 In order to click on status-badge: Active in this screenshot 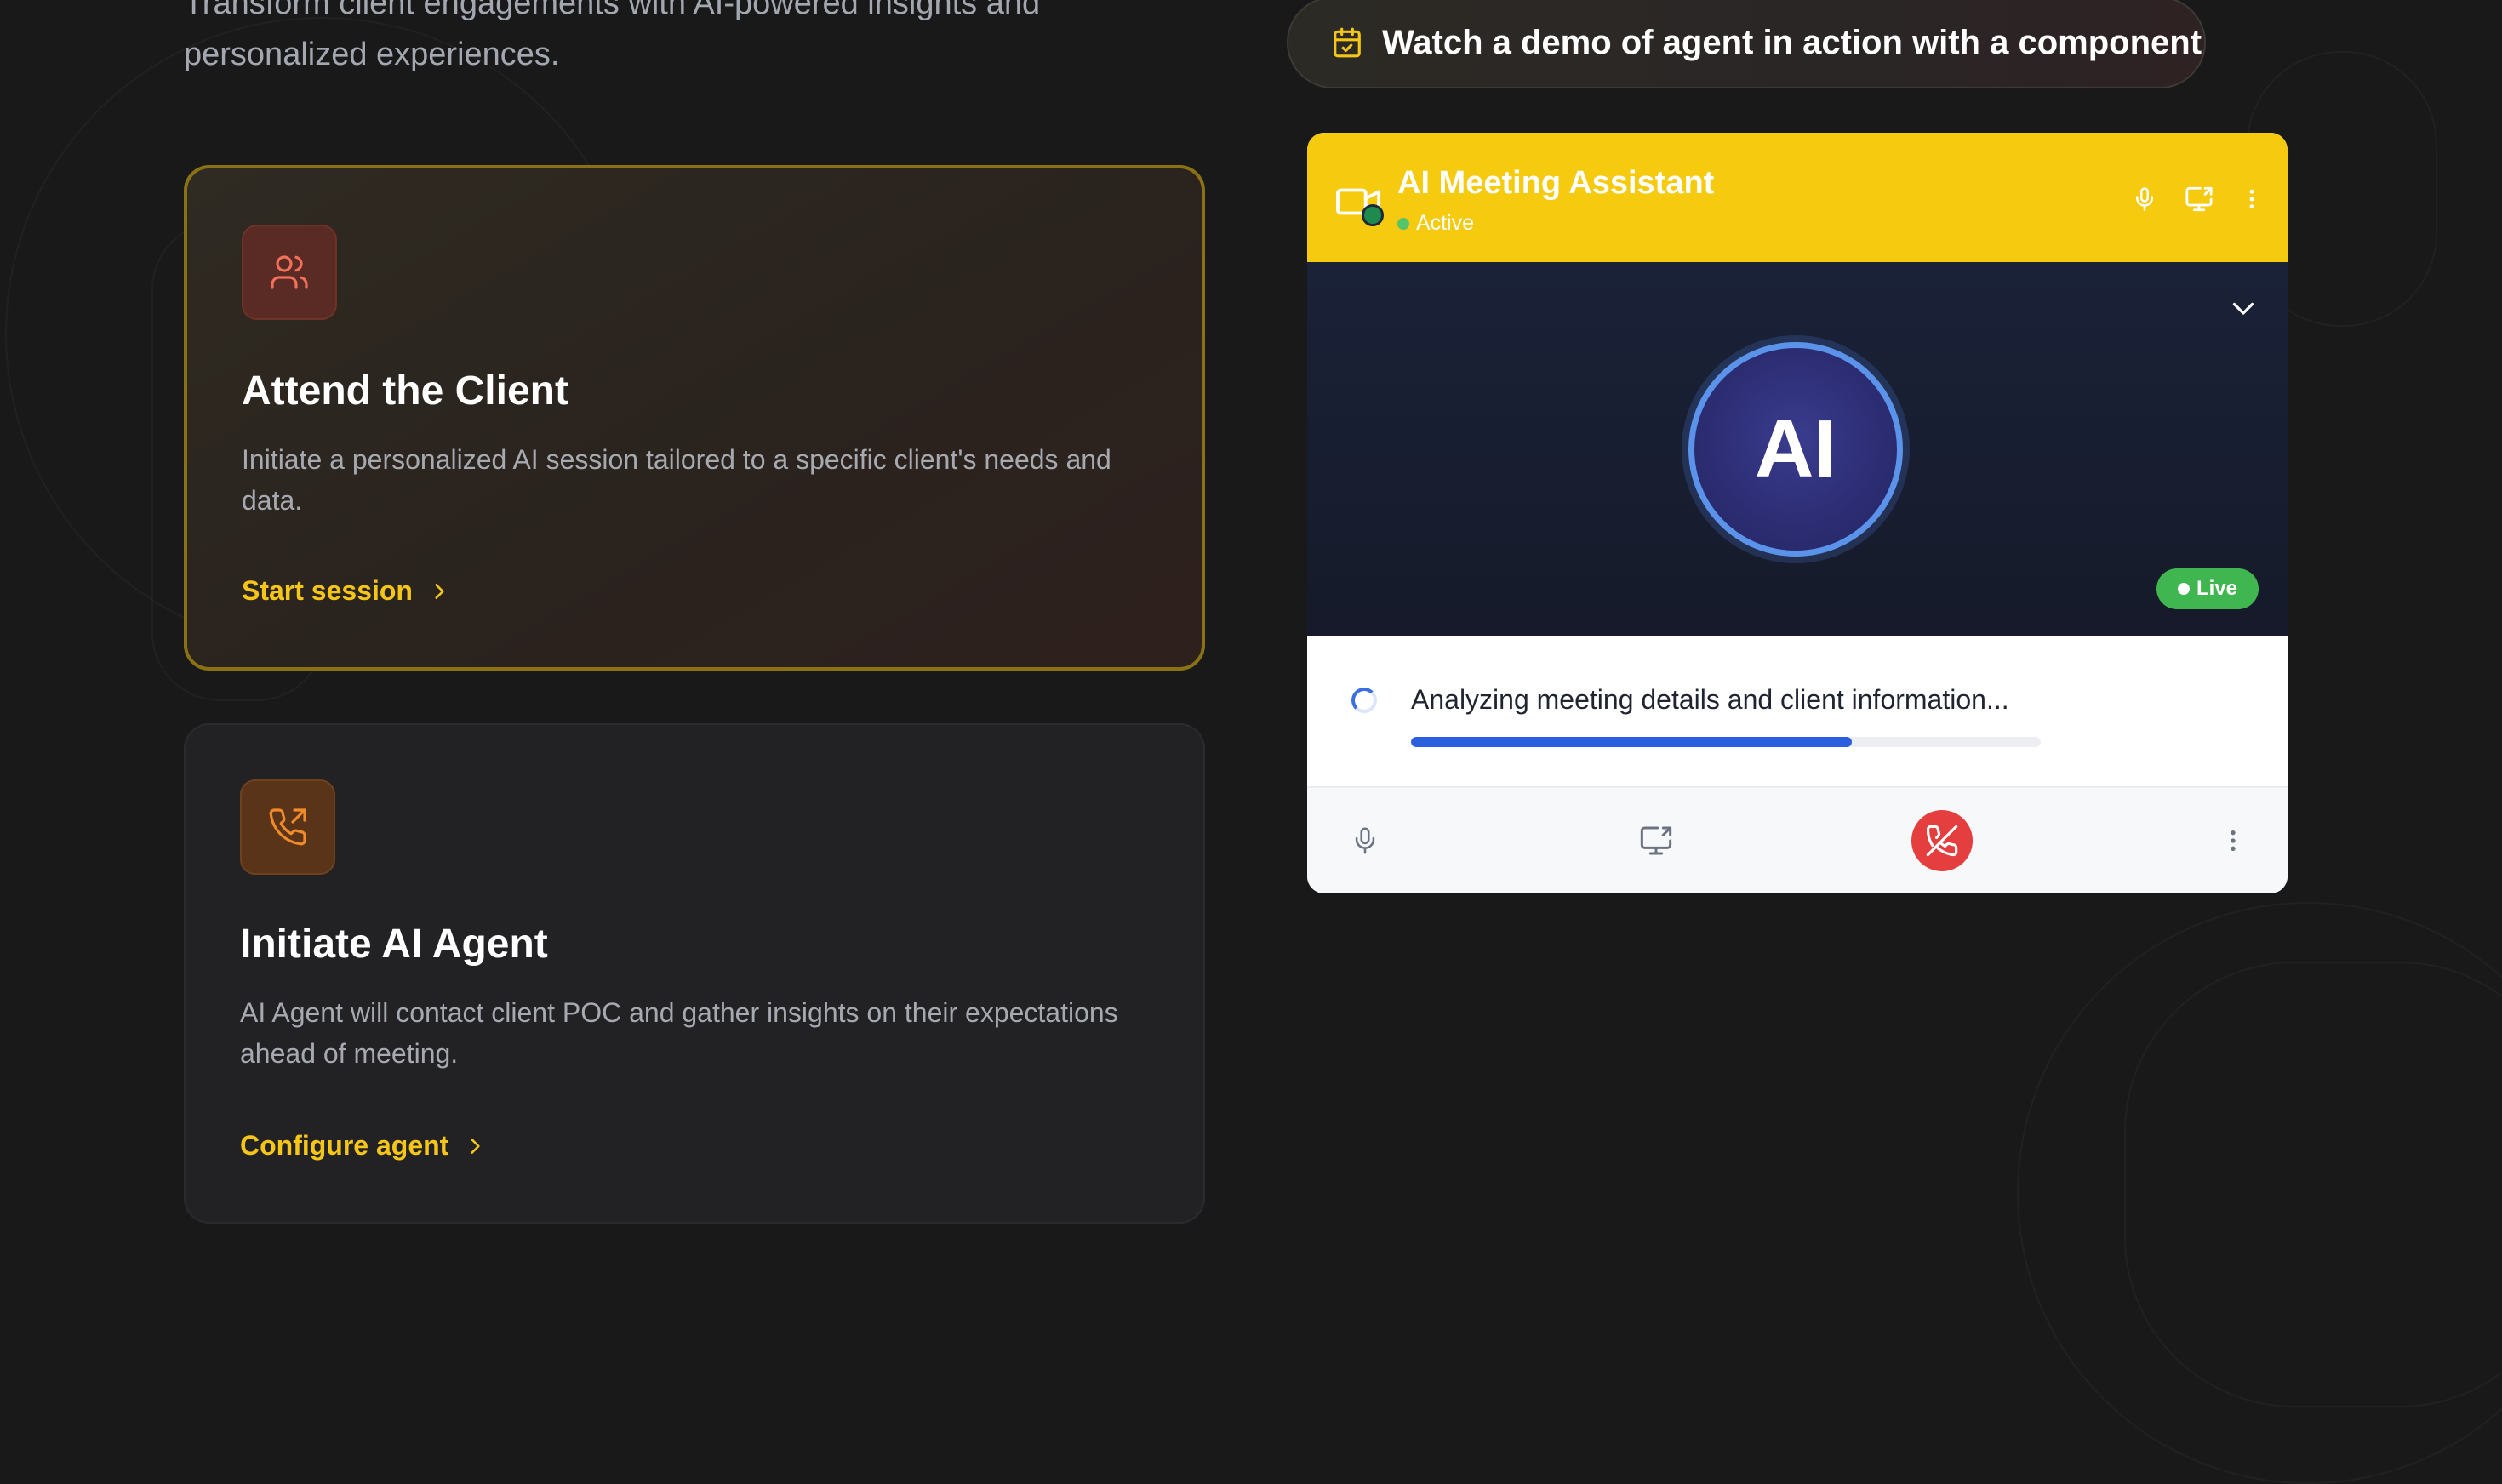, I will do `click(1435, 223)`.